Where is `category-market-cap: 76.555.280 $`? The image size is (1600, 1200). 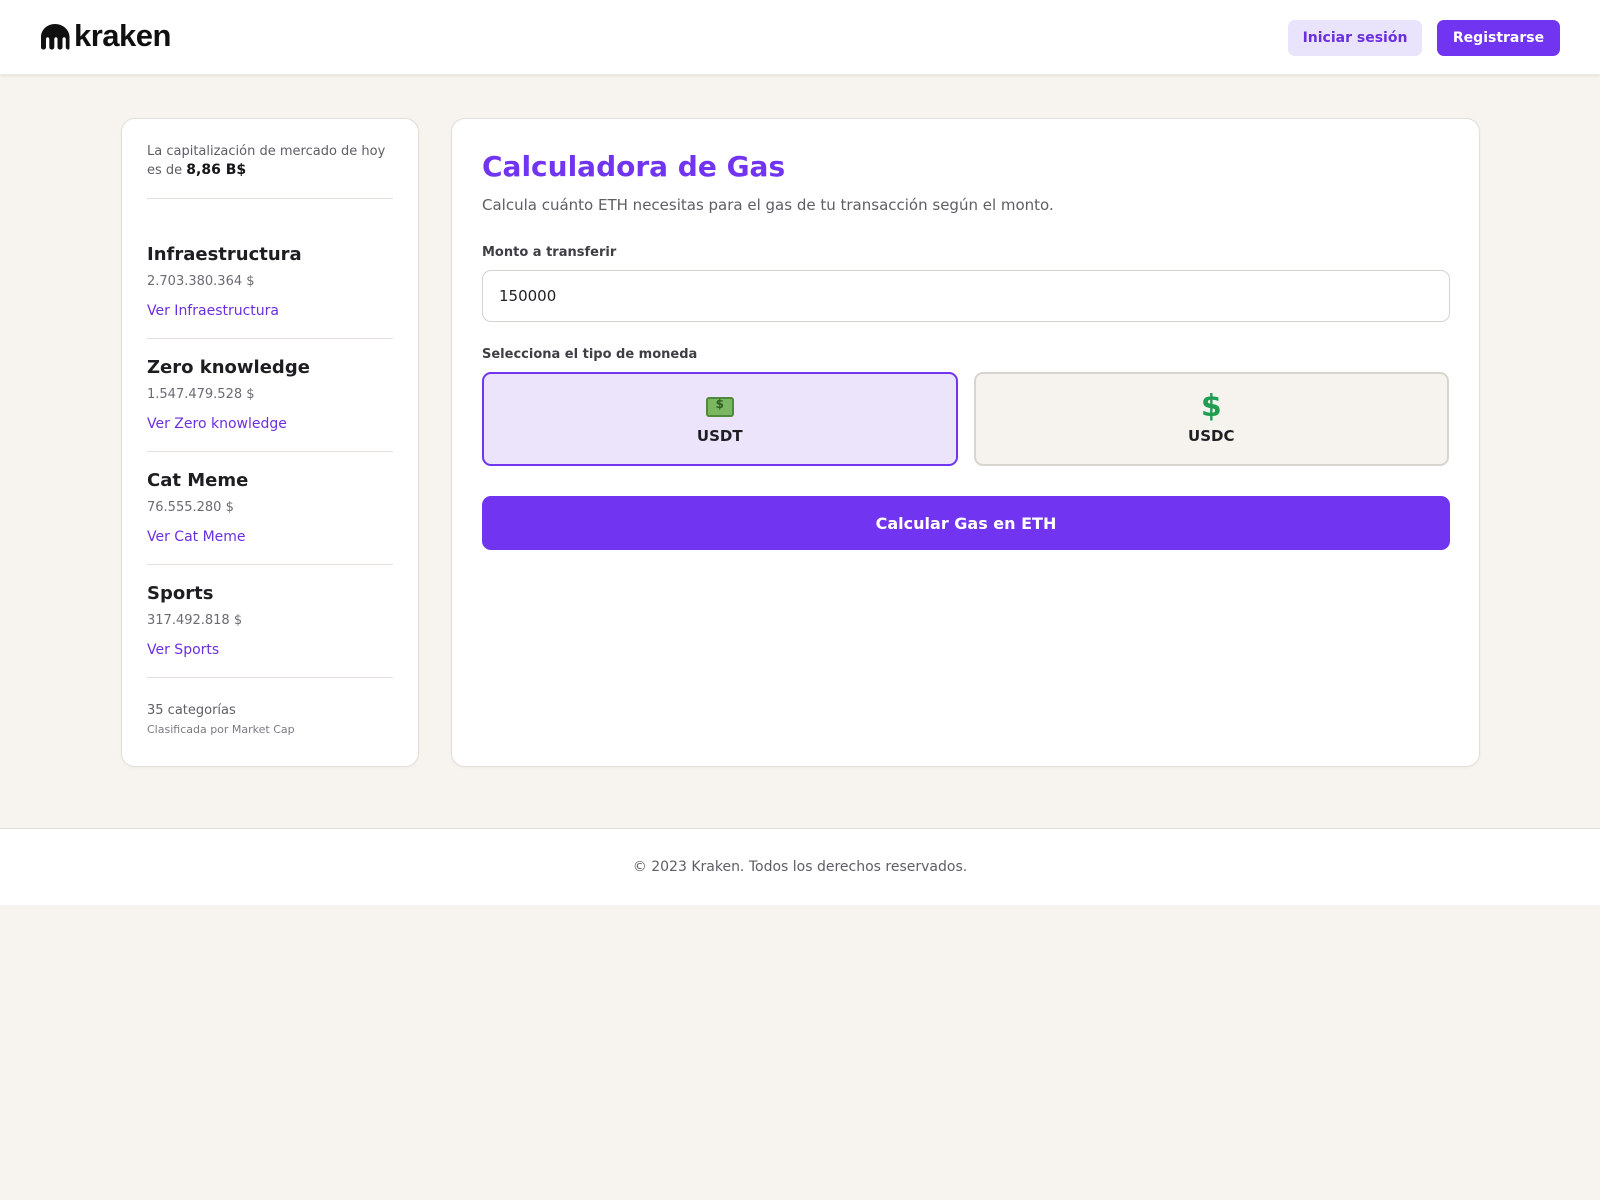 category-market-cap: 76.555.280 $ is located at coordinates (190, 507).